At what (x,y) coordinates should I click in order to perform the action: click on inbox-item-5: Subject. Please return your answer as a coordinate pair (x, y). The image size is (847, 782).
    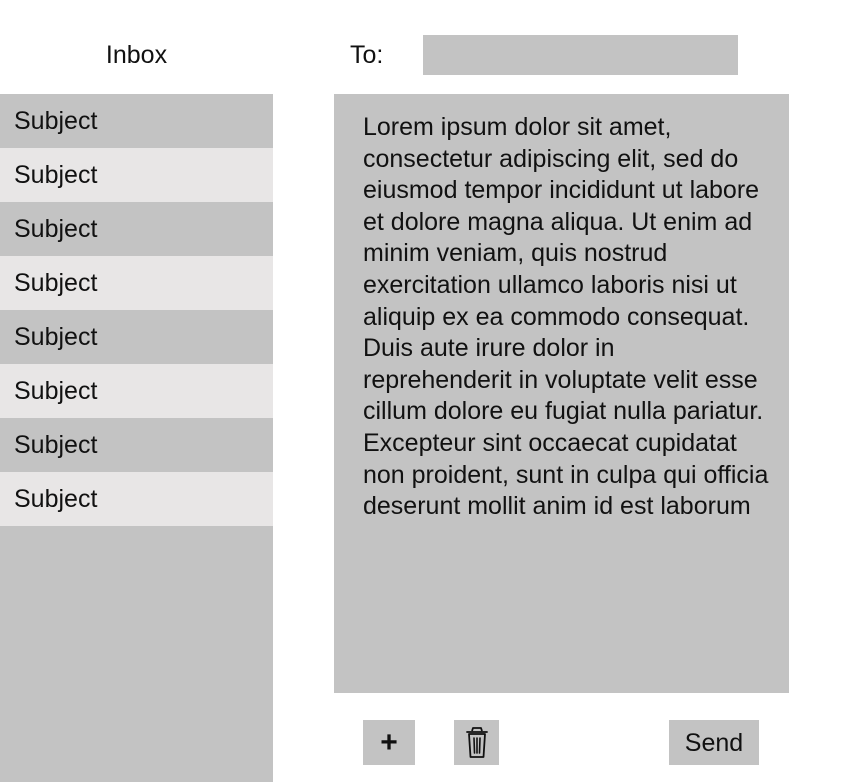
    Looking at the image, I should click on (136, 337).